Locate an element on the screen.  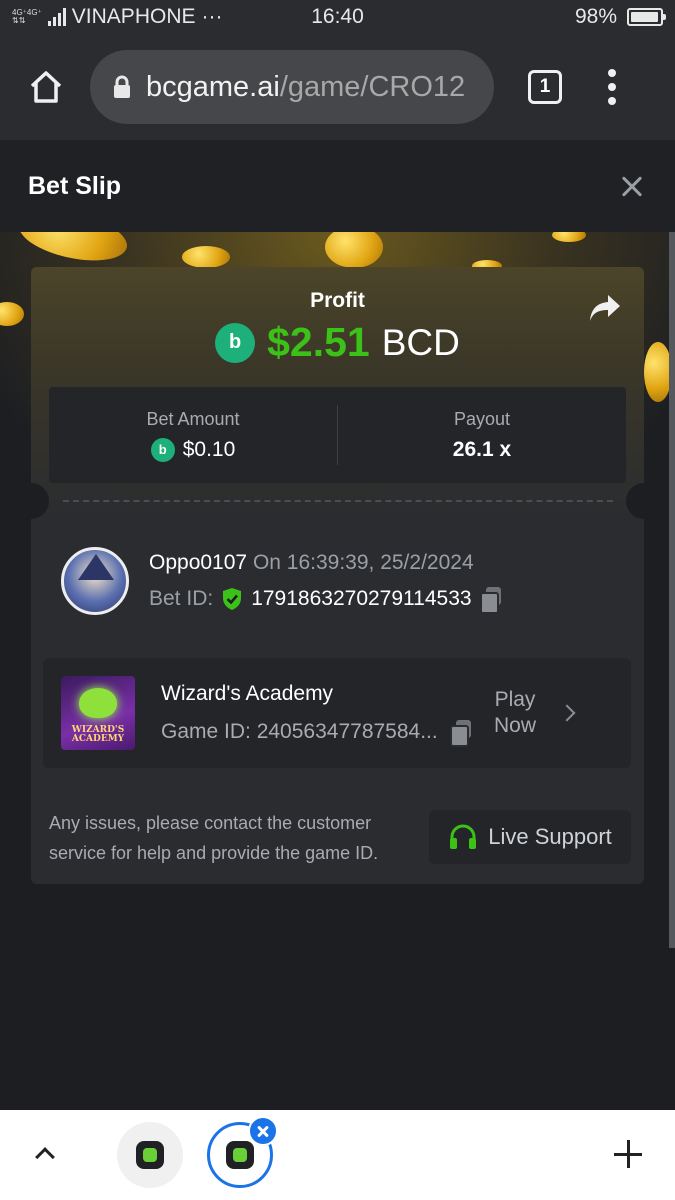
battery-percent: 98% is located at coordinates (595, 16).